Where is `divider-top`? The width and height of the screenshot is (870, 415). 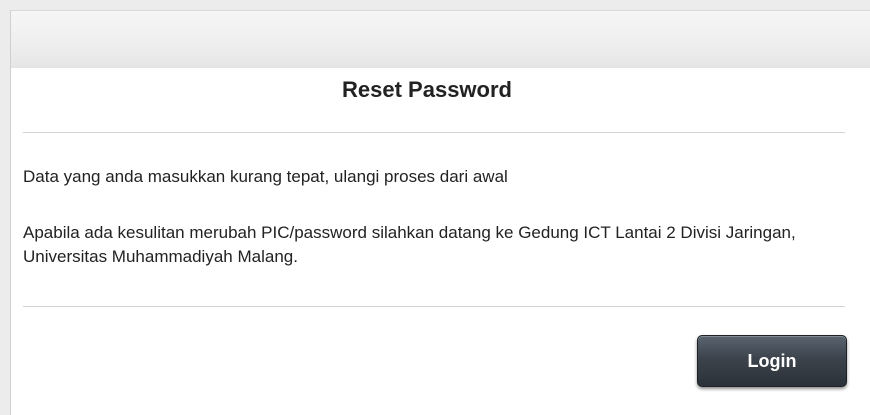 divider-top is located at coordinates (434, 132).